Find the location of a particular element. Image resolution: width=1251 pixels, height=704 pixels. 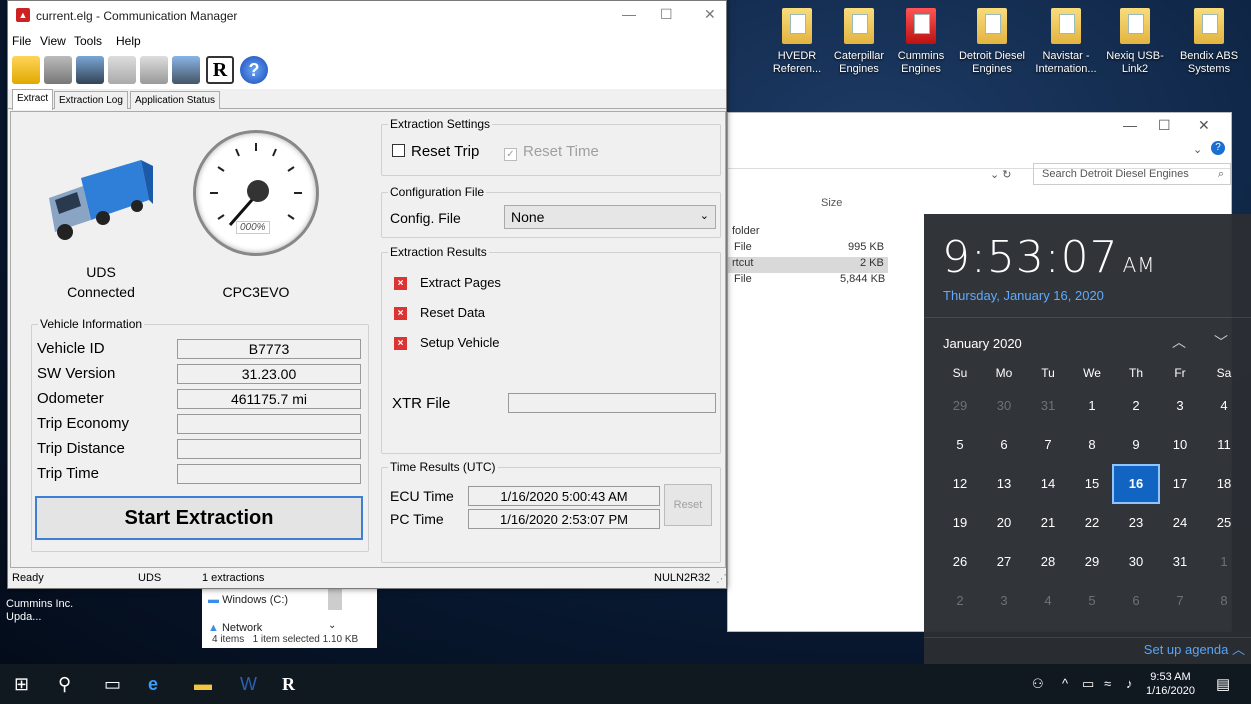

calendar-day: 12 is located at coordinates (960, 484).